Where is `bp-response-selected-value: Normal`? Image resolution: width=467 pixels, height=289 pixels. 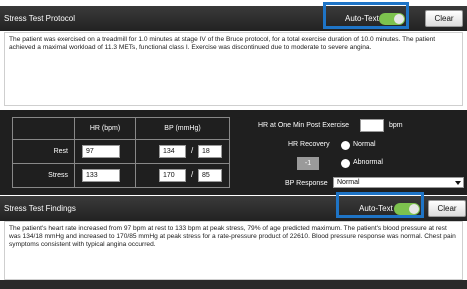
bp-response-selected-value: Normal is located at coordinates (348, 182).